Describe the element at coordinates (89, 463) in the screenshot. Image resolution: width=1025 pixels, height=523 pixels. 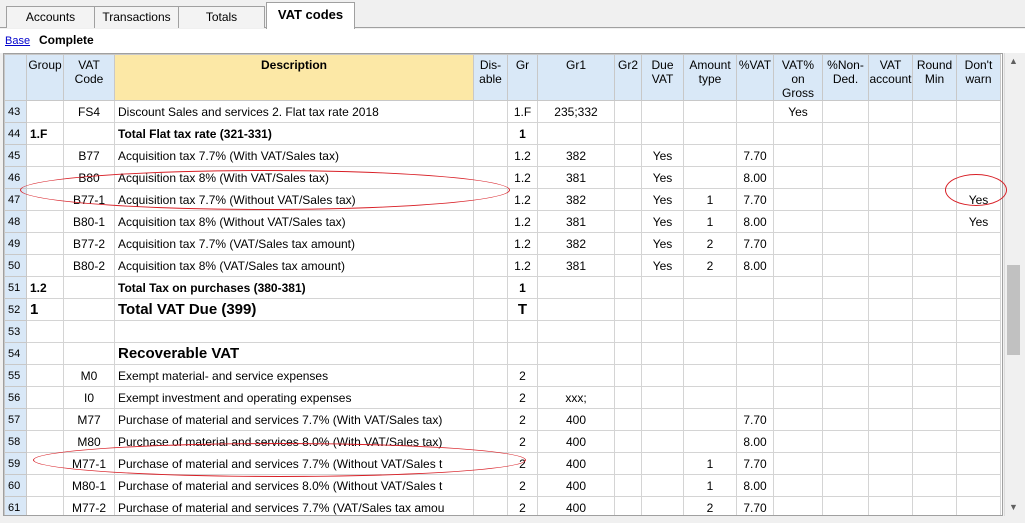
I see `cell-vat-code: M77-1` at that location.